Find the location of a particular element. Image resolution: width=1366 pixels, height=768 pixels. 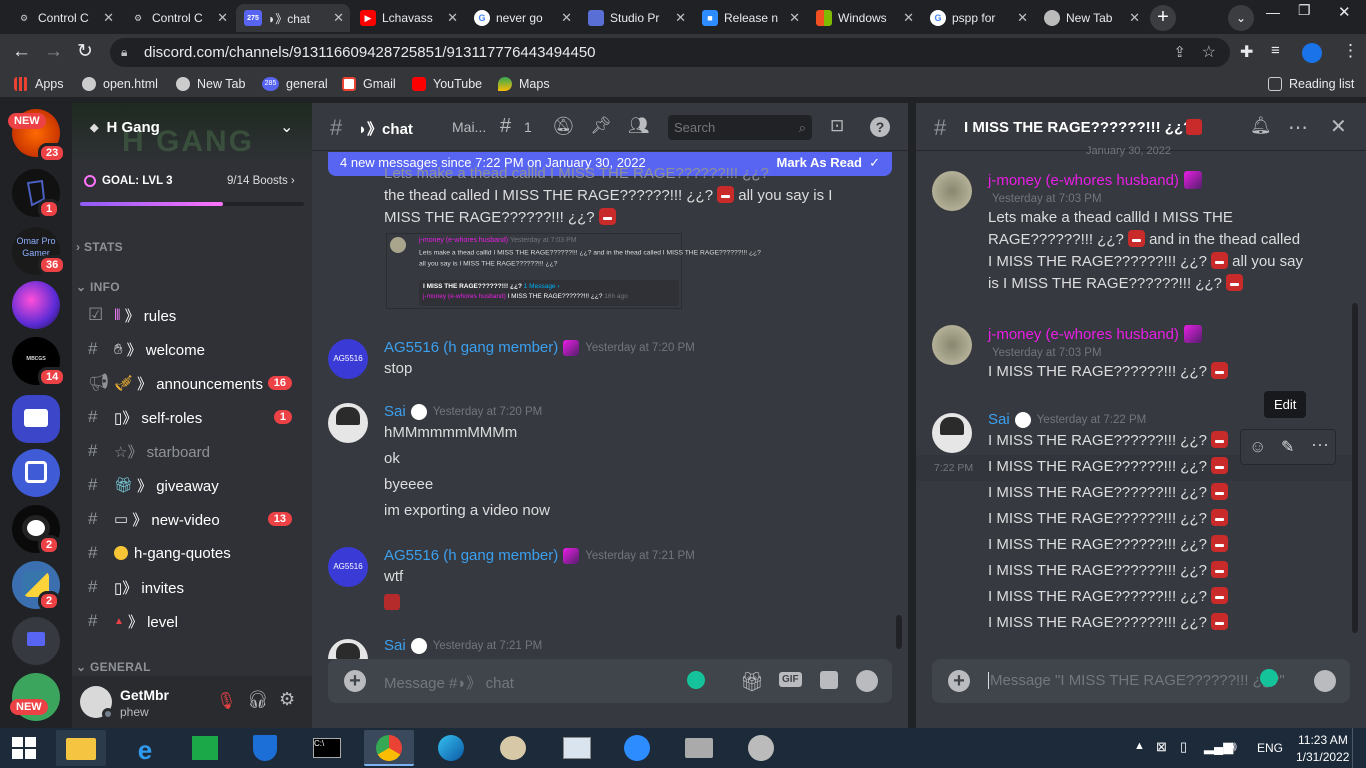

network-warning-icon: ⊠ is located at coordinates (1161, 747).